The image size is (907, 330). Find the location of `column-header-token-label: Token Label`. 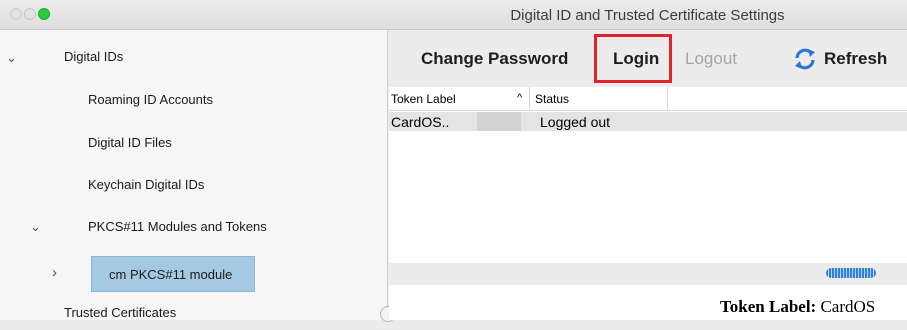

column-header-token-label: Token Label is located at coordinates (423, 99).